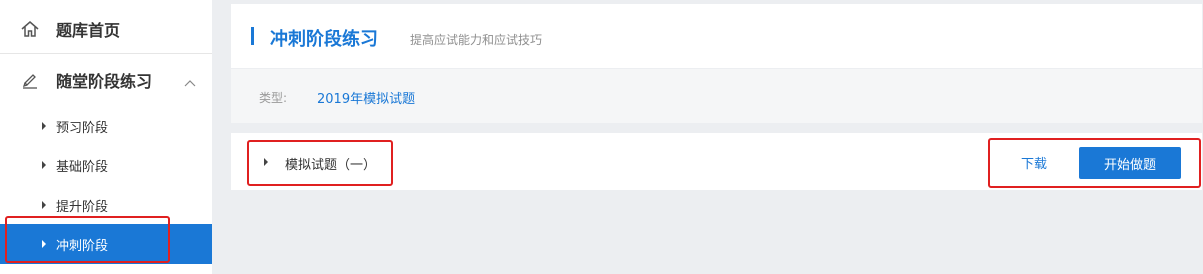 This screenshot has height=274, width=1203. Describe the element at coordinates (30, 80) in the screenshot. I see `pencil-icon` at that location.